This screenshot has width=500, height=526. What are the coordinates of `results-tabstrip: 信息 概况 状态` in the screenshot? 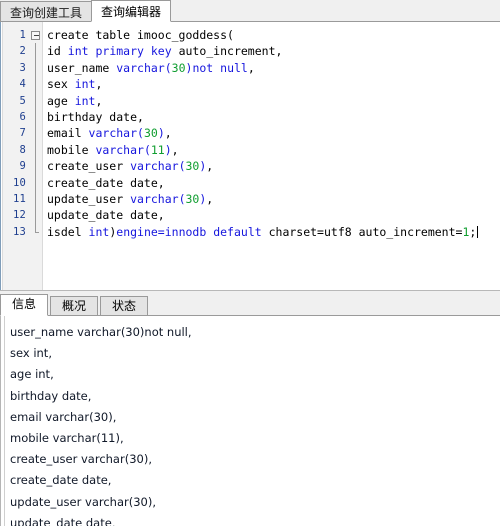 It's located at (250, 305).